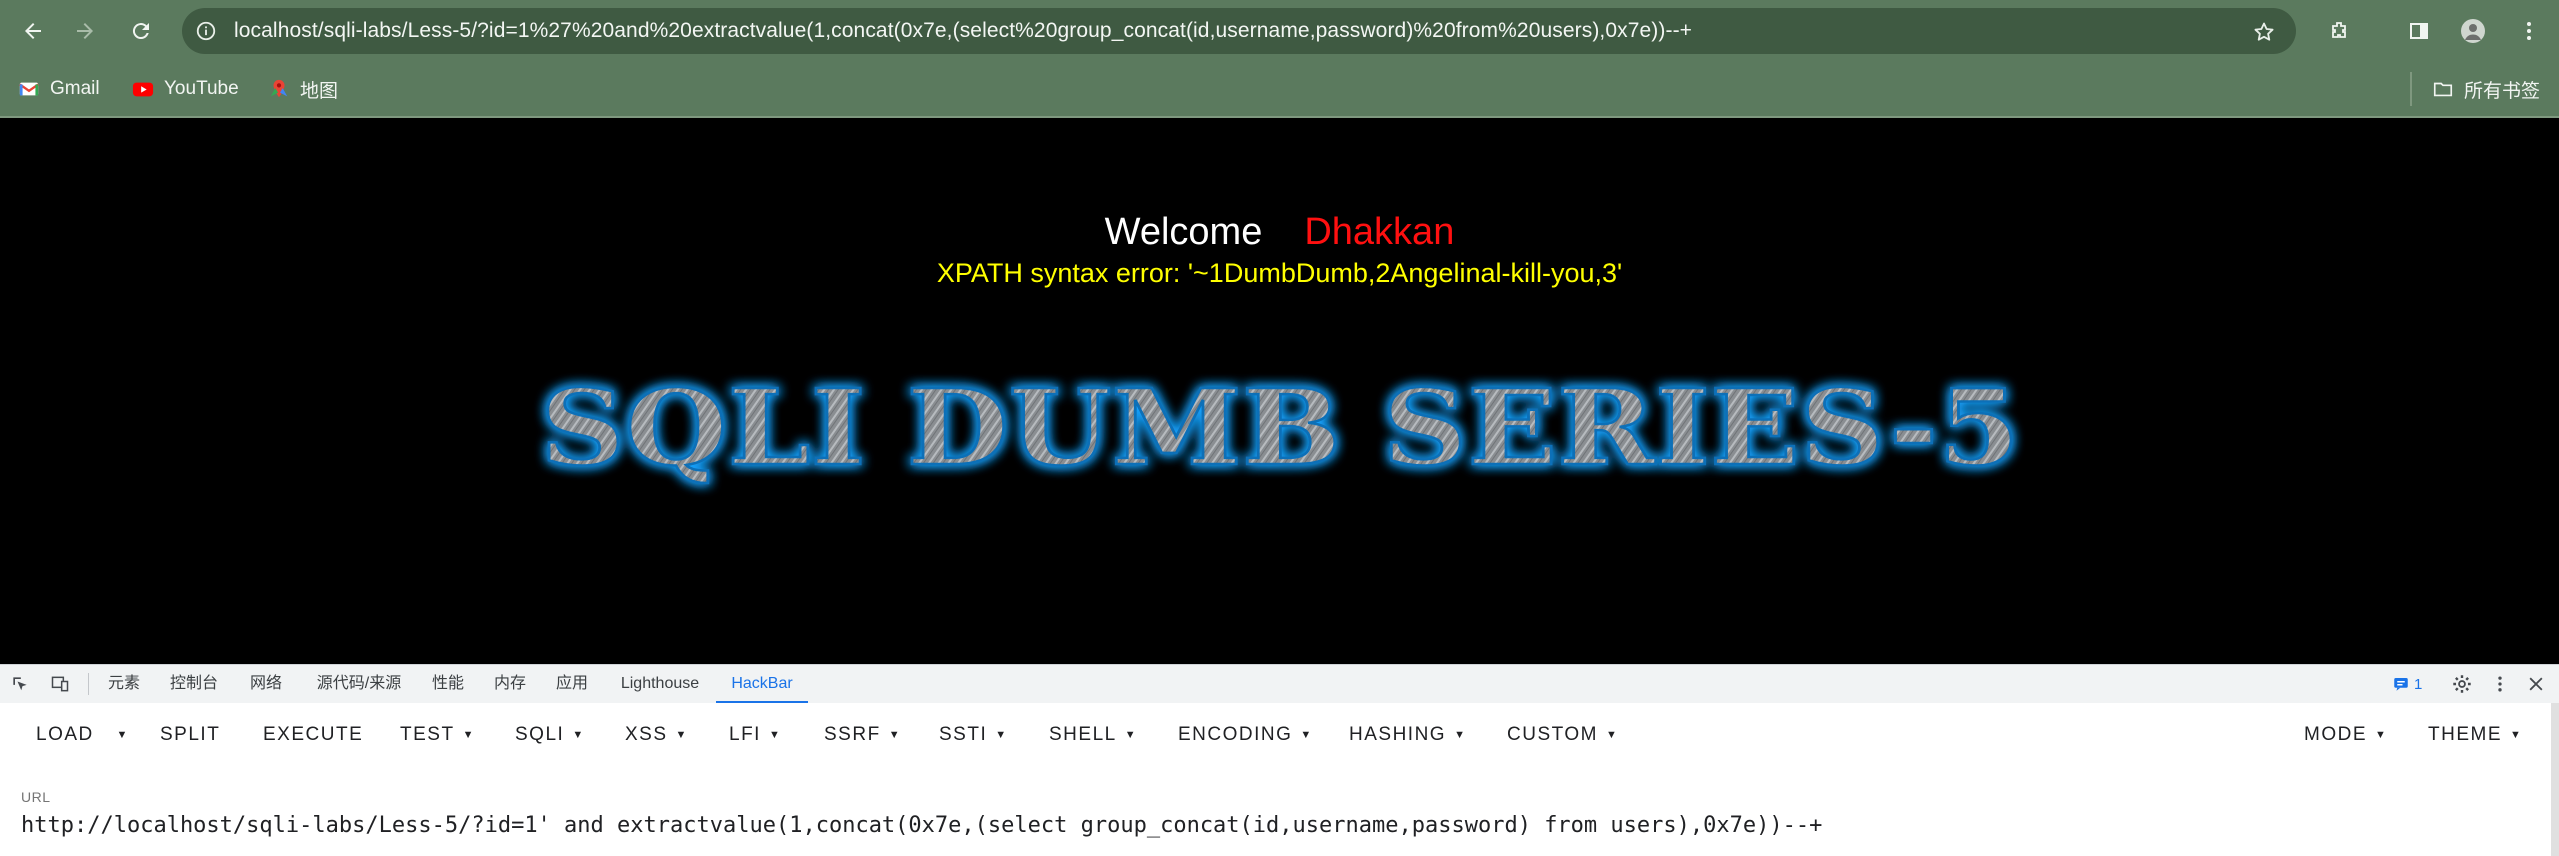 This screenshot has height=856, width=2559. Describe the element at coordinates (1183, 232) in the screenshot. I see `welcome-text: Welcome` at that location.